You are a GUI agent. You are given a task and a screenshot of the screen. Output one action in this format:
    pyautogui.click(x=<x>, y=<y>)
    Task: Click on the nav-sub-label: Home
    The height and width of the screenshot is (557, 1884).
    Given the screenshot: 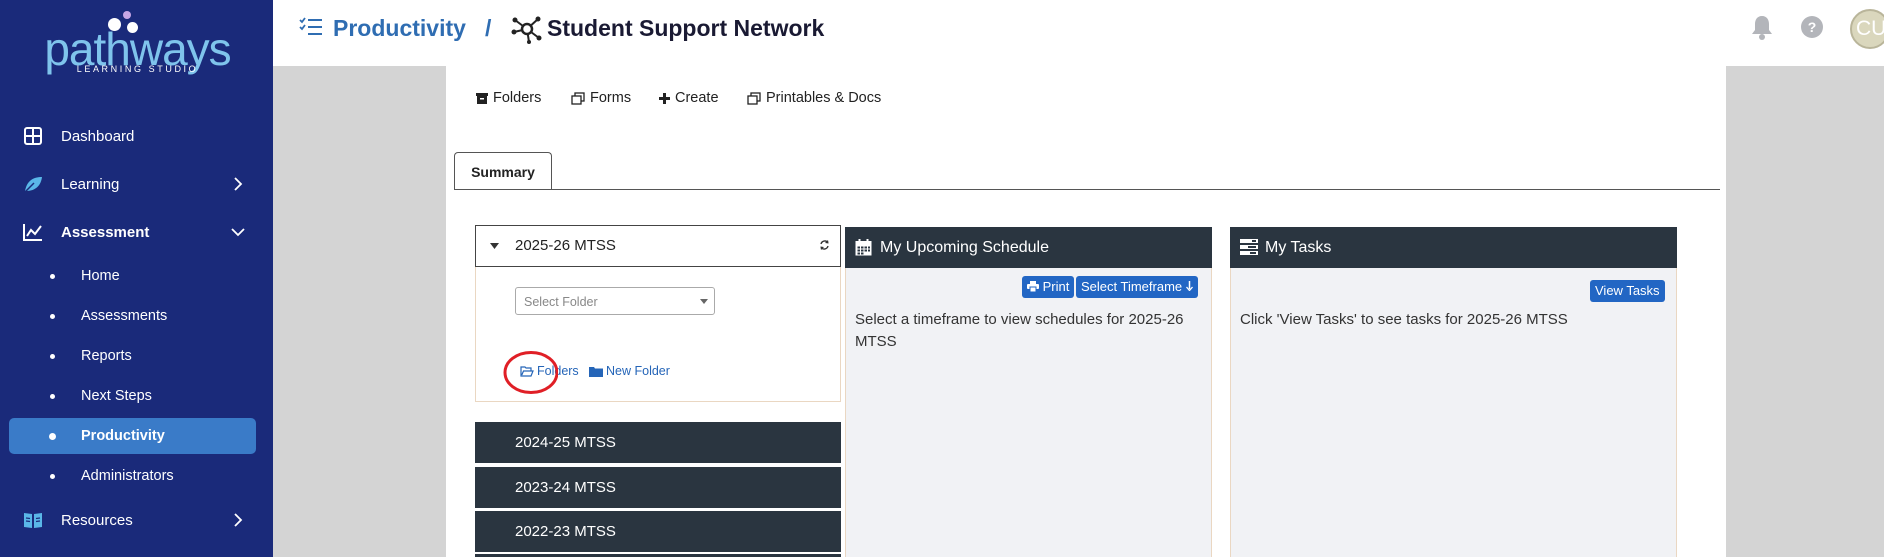 What is the action you would take?
    pyautogui.click(x=100, y=276)
    